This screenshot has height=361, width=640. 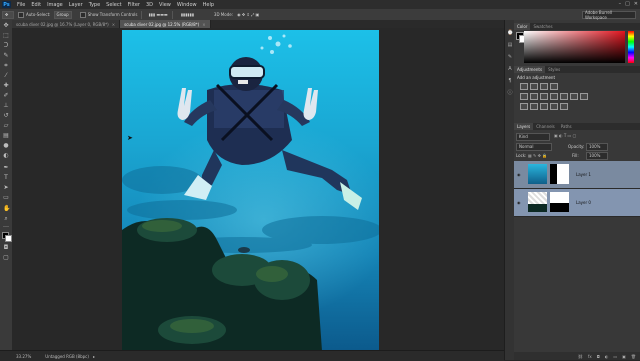 What do you see at coordinates (522, 26) in the screenshot?
I see `tab-color: Color` at bounding box center [522, 26].